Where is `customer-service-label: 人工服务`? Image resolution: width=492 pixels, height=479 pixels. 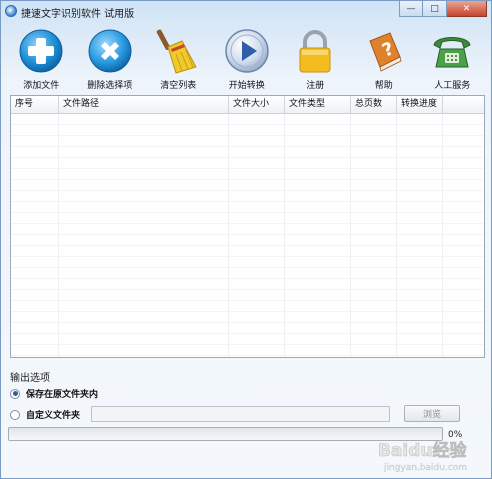 customer-service-label: 人工服务 is located at coordinates (452, 86).